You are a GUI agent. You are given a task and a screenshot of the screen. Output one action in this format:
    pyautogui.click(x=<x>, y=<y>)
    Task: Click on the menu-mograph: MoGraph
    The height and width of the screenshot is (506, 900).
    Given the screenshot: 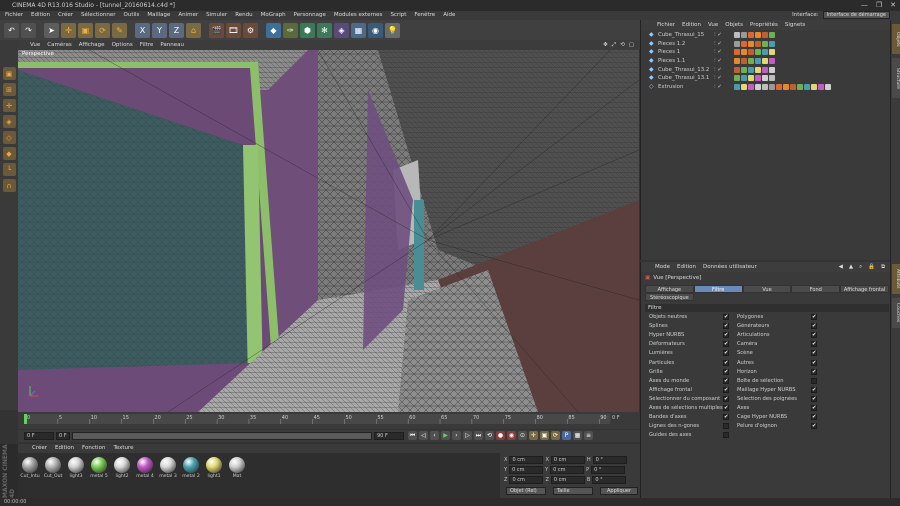 What is the action you would take?
    pyautogui.click(x=273, y=15)
    